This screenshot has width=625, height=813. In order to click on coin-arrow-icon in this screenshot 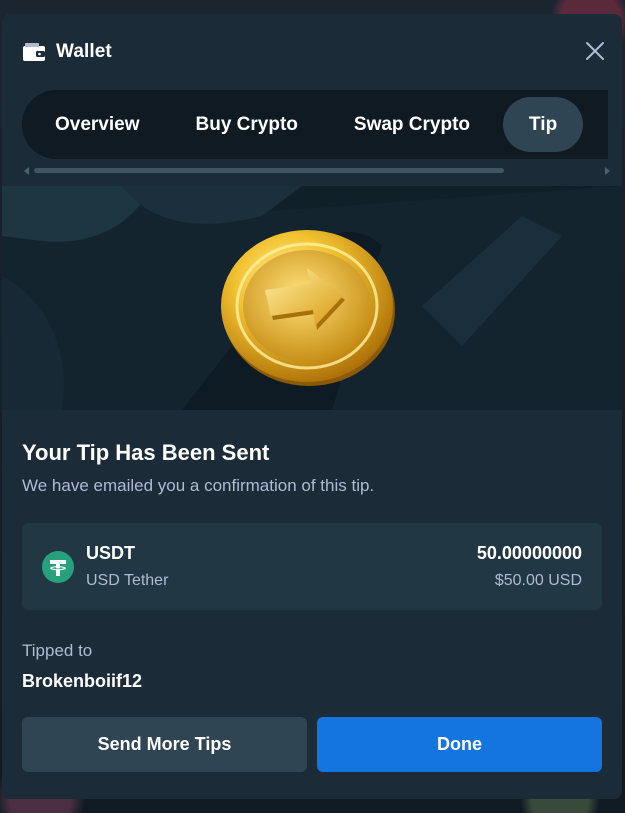, I will do `click(308, 308)`.